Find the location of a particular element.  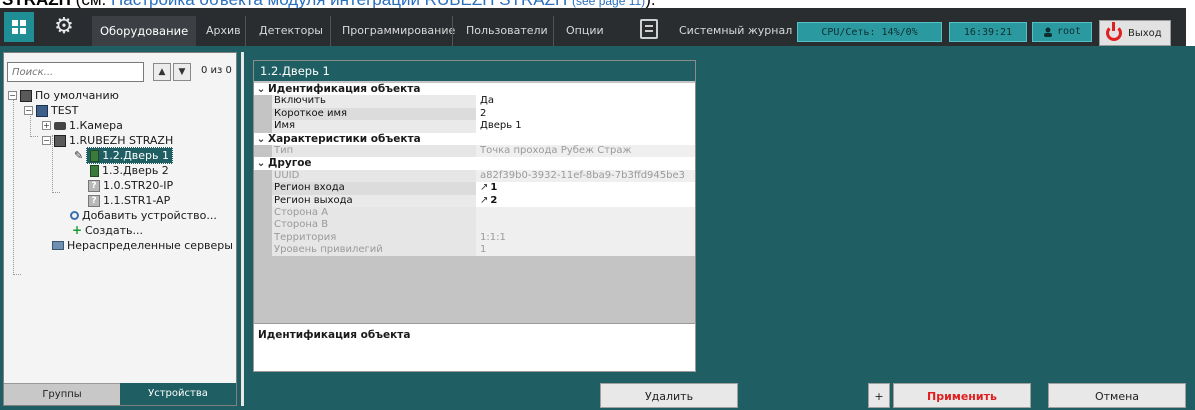

journal-icon is located at coordinates (649, 29).